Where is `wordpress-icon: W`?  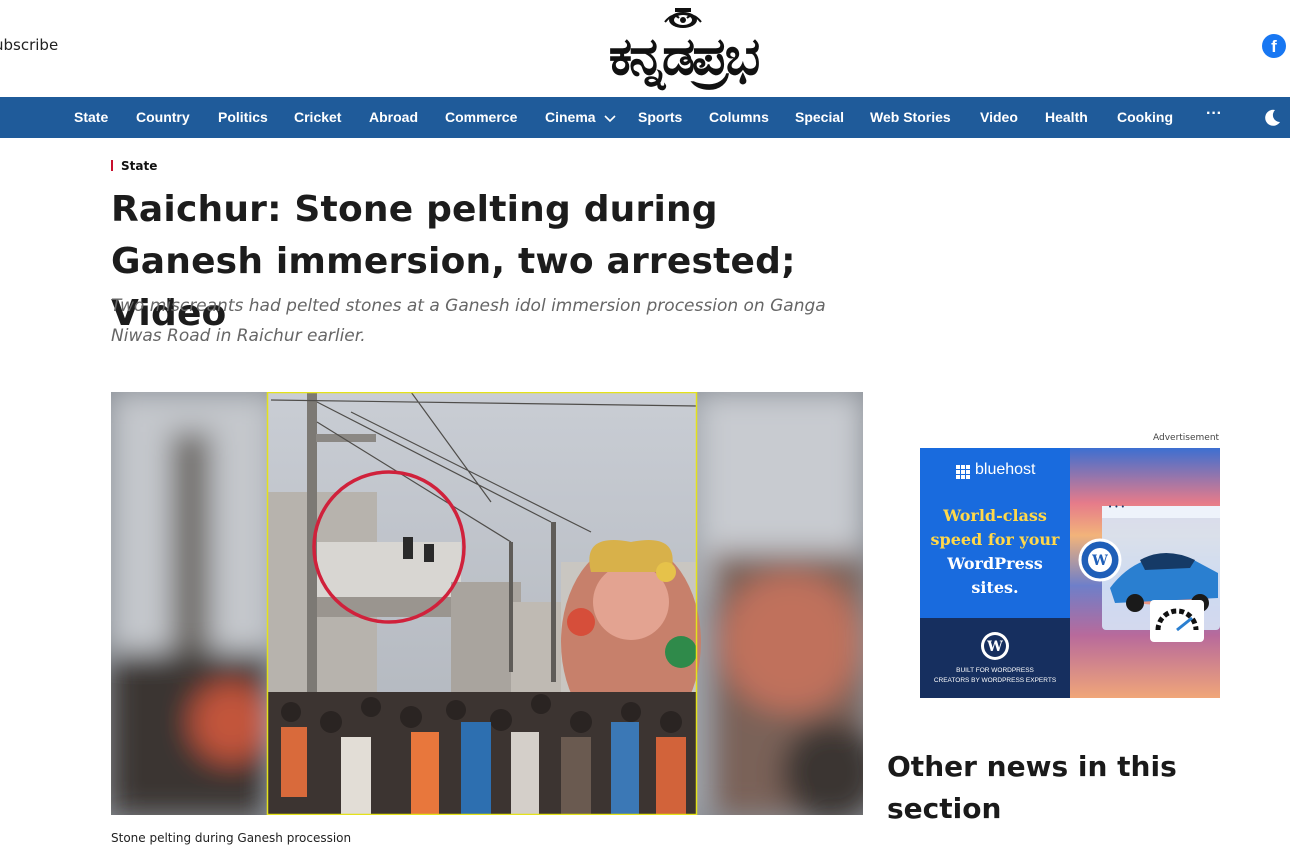
wordpress-icon: W is located at coordinates (995, 646).